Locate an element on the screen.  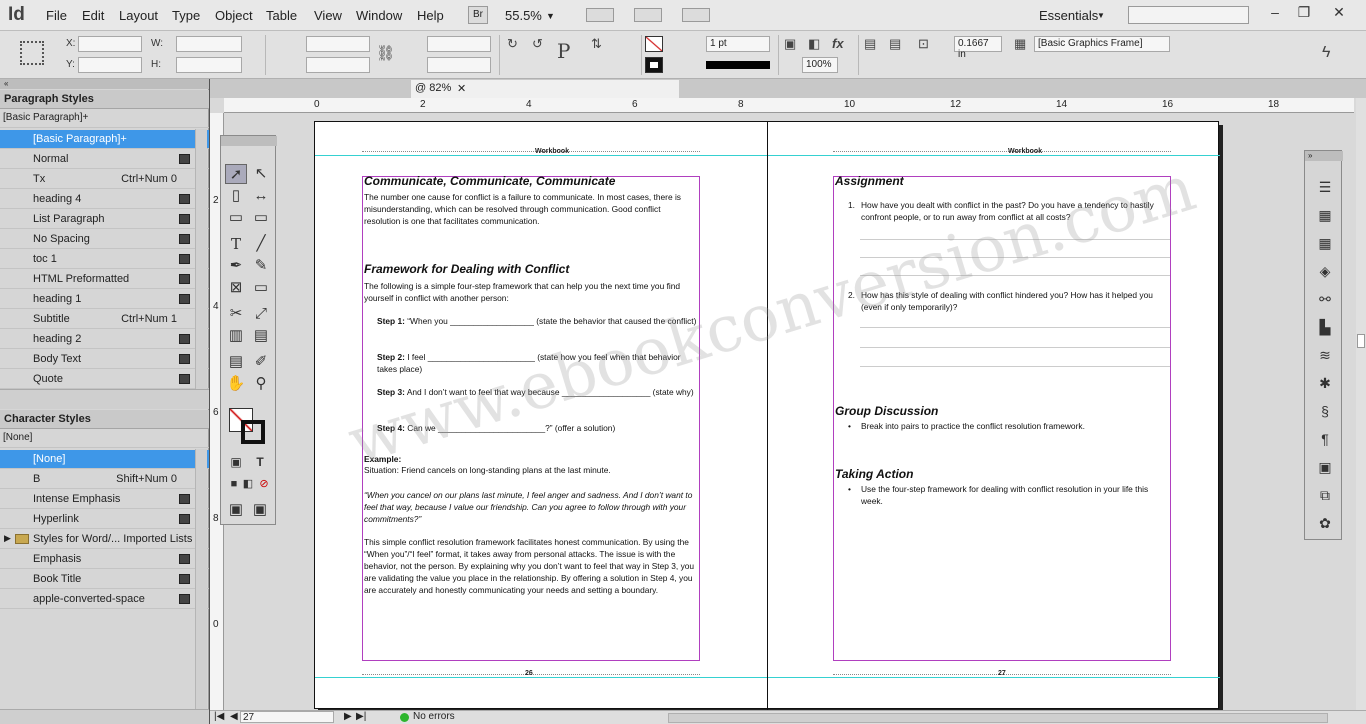
links-icon: ⚯ is located at coordinates (1325, 300).